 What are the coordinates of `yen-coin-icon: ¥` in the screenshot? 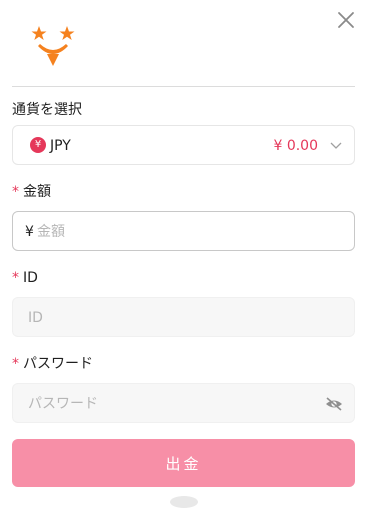 It's located at (38, 145).